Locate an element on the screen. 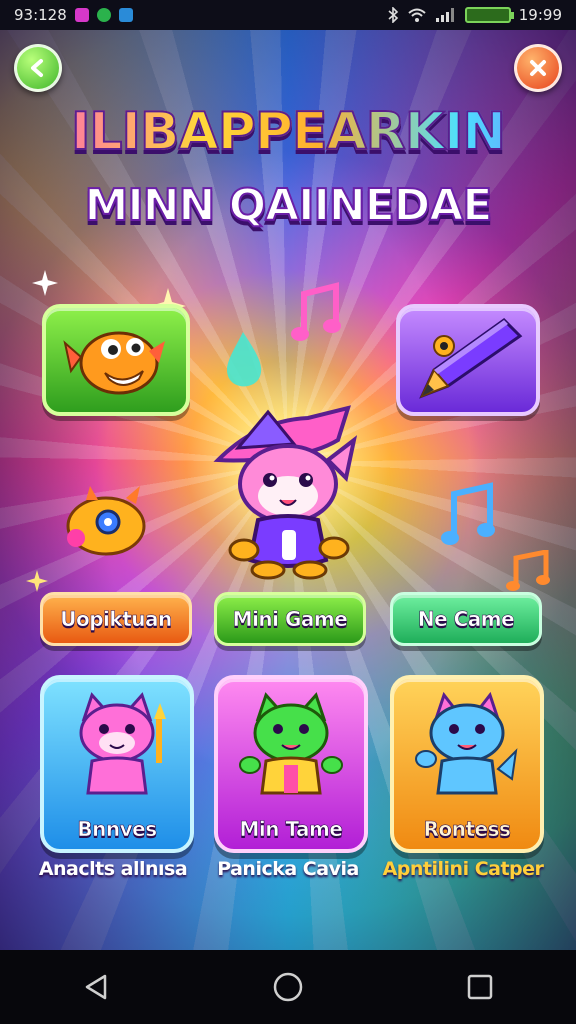 The height and width of the screenshot is (1024, 576). navigation-bar is located at coordinates (288, 987).